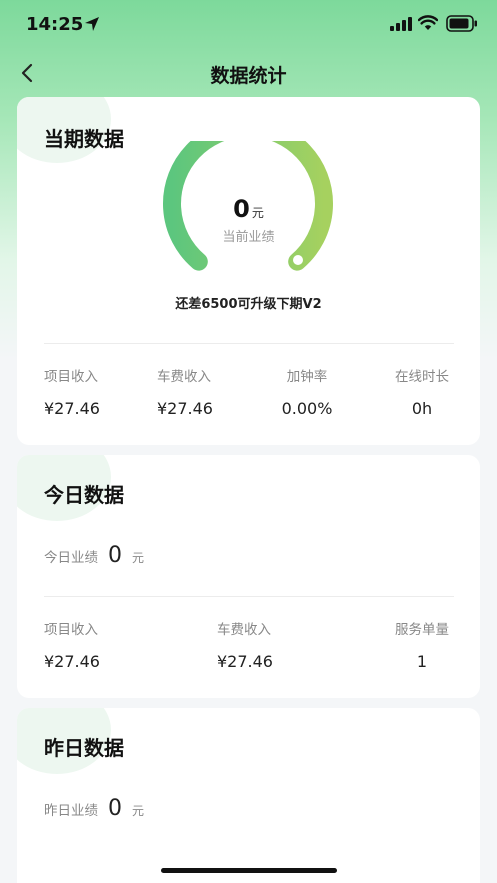 This screenshot has width=497, height=883. Describe the element at coordinates (307, 391) in the screenshot. I see `stat-add-clock-rate: 加钟率 0.00%` at that location.